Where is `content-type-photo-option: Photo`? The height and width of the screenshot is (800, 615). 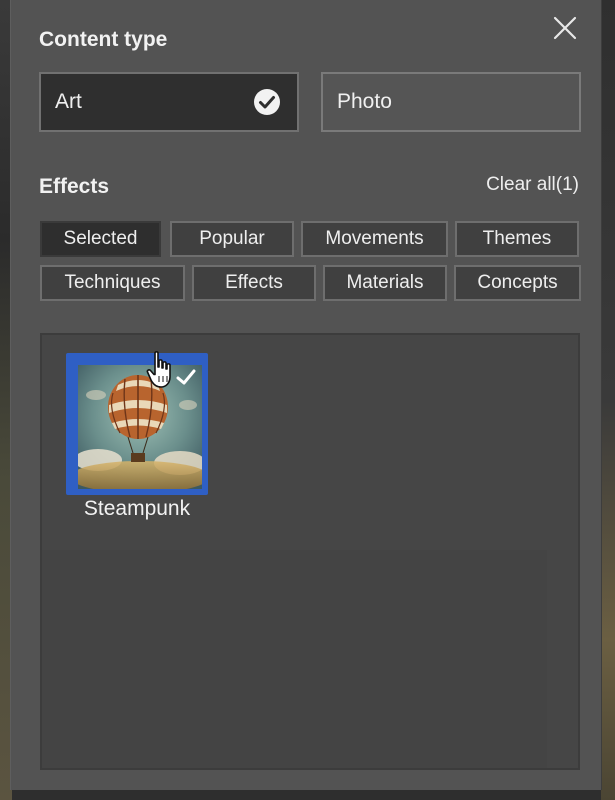 content-type-photo-option: Photo is located at coordinates (451, 102).